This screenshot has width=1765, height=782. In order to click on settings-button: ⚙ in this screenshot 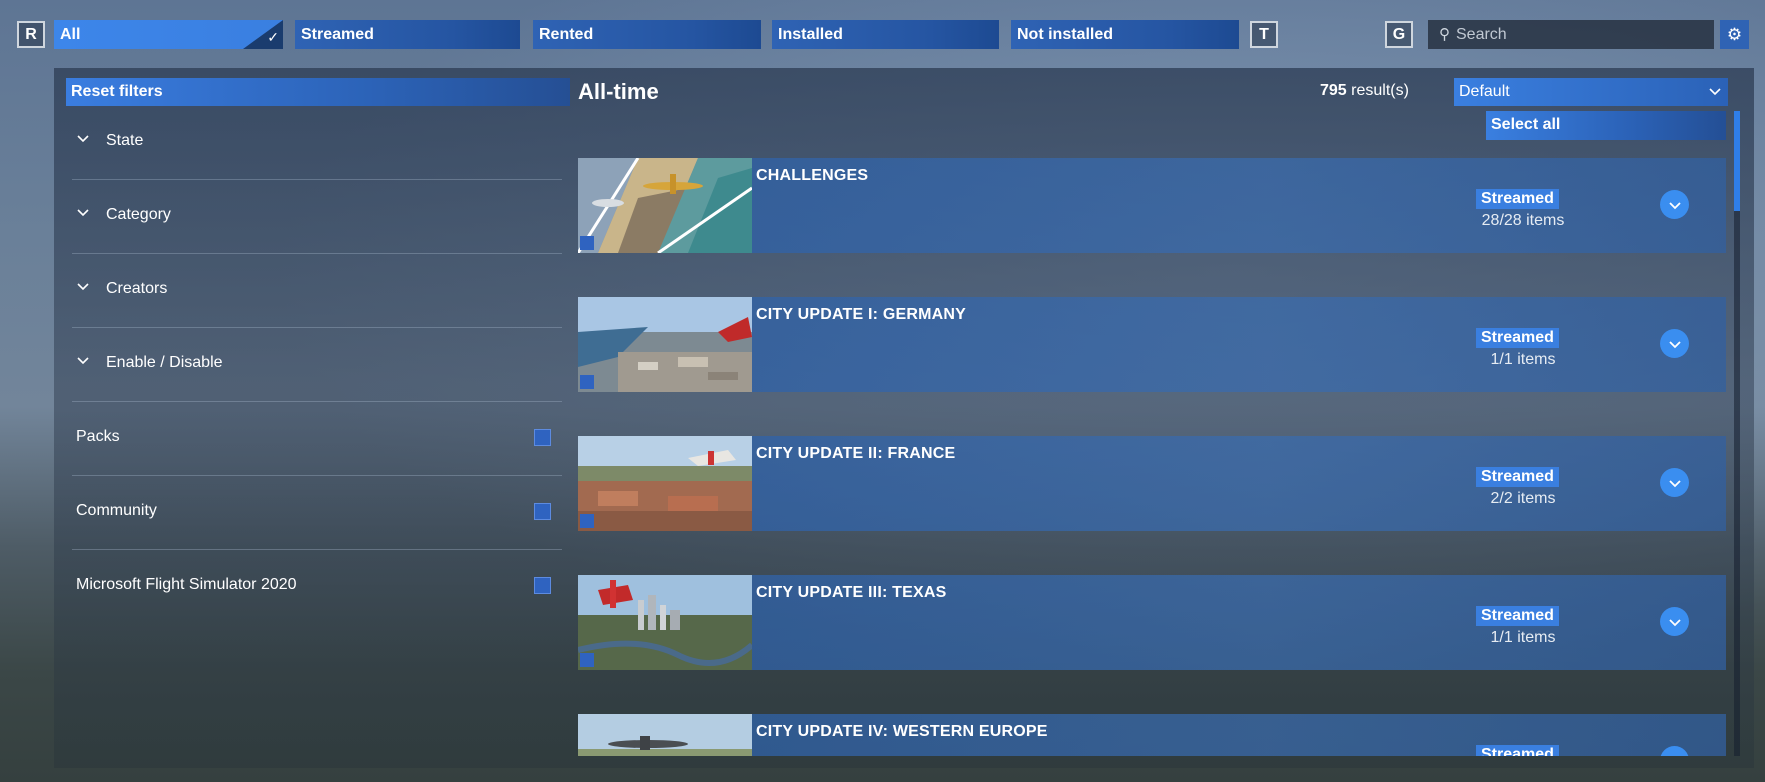, I will do `click(1734, 34)`.